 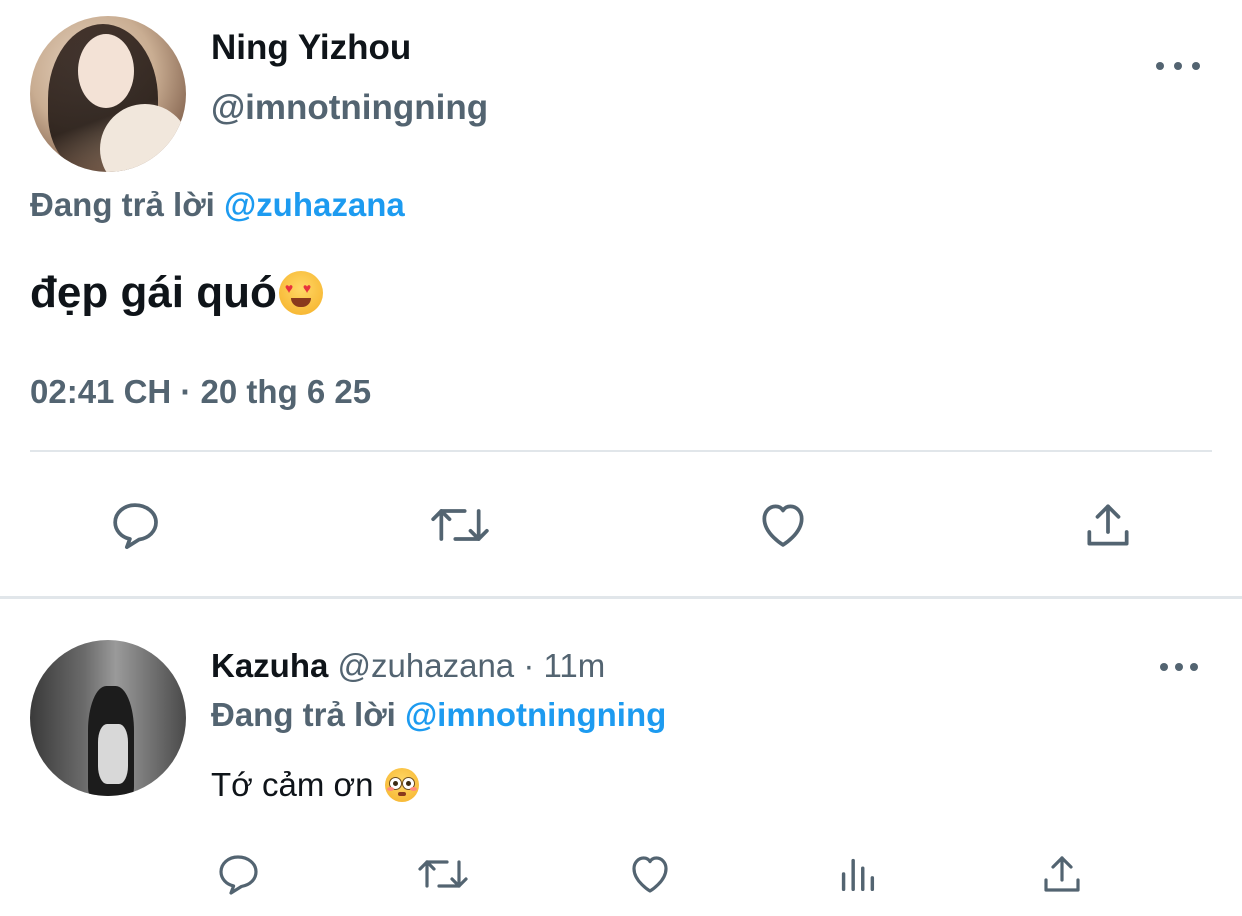 I want to click on reply-header: Kazuha @zuhazana · 11m, so click(x=408, y=666).